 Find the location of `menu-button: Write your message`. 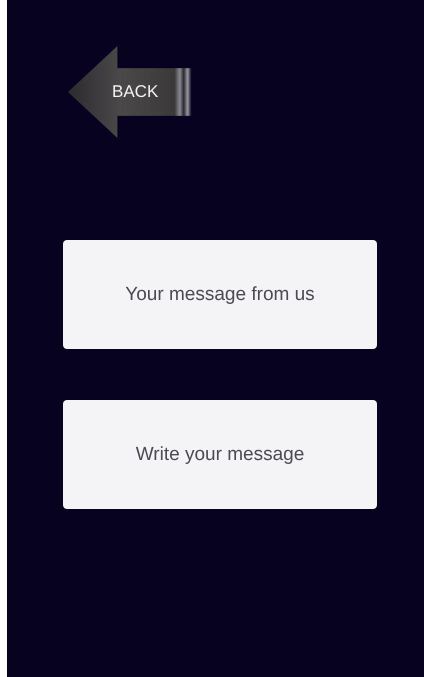

menu-button: Write your message is located at coordinates (220, 454).